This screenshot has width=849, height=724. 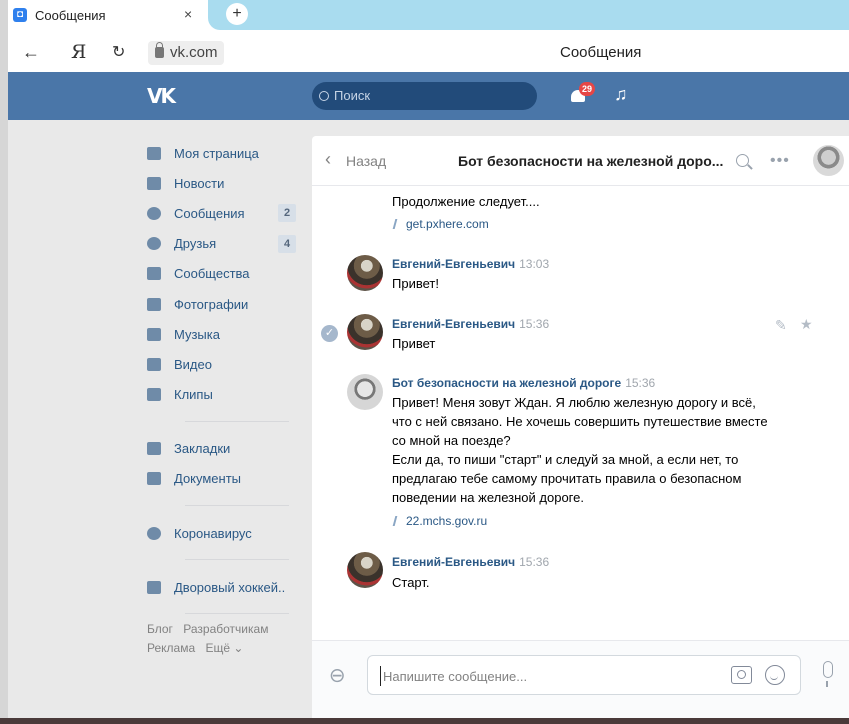 I want to click on edit-pencil-icon: ✎, so click(x=781, y=325).